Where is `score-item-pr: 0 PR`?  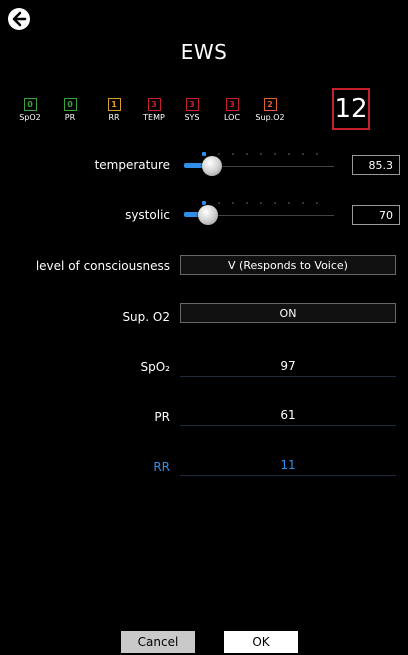
score-item-pr: 0 PR is located at coordinates (70, 107).